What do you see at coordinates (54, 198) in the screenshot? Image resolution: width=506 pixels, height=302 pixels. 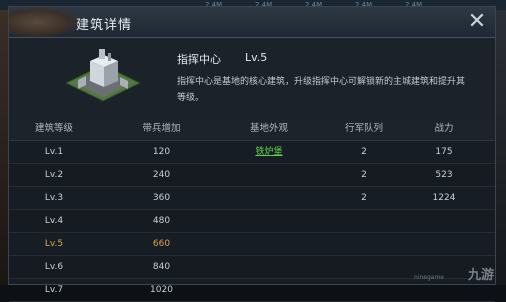 I see `cell-level: Lv.3` at bounding box center [54, 198].